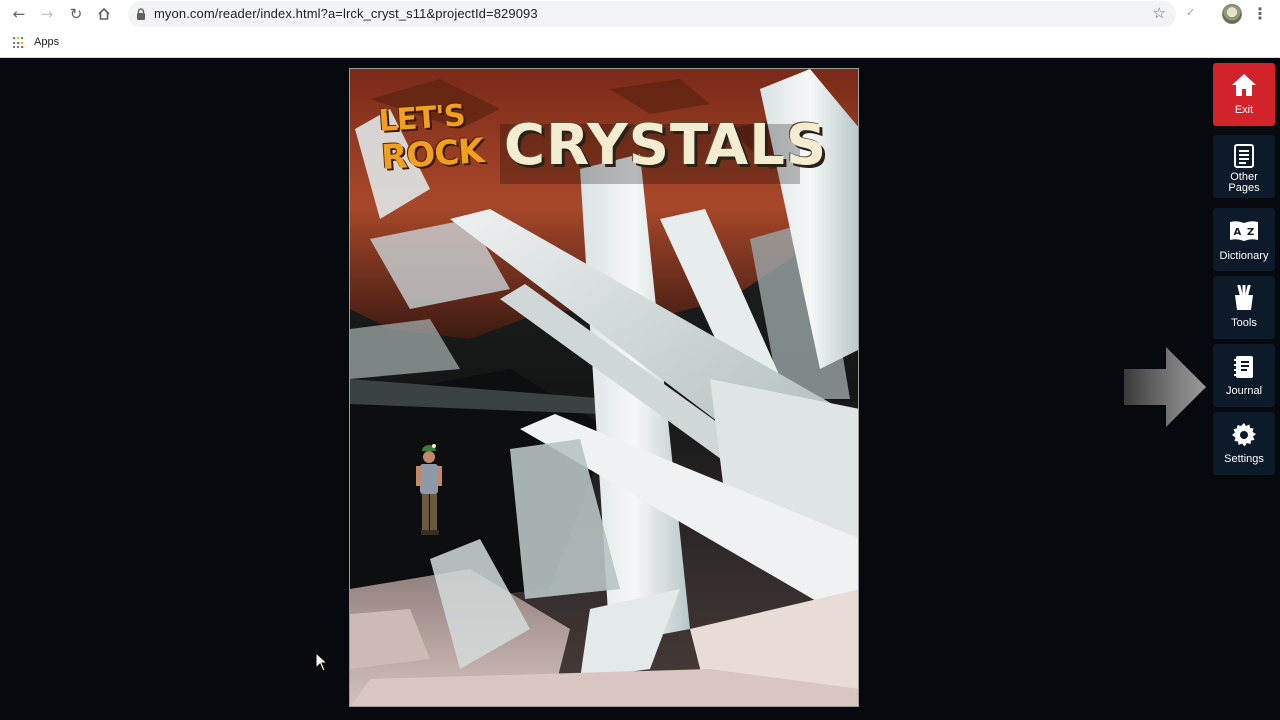  Describe the element at coordinates (1244, 231) in the screenshot. I see `dictionary-az-icon: AZ` at that location.